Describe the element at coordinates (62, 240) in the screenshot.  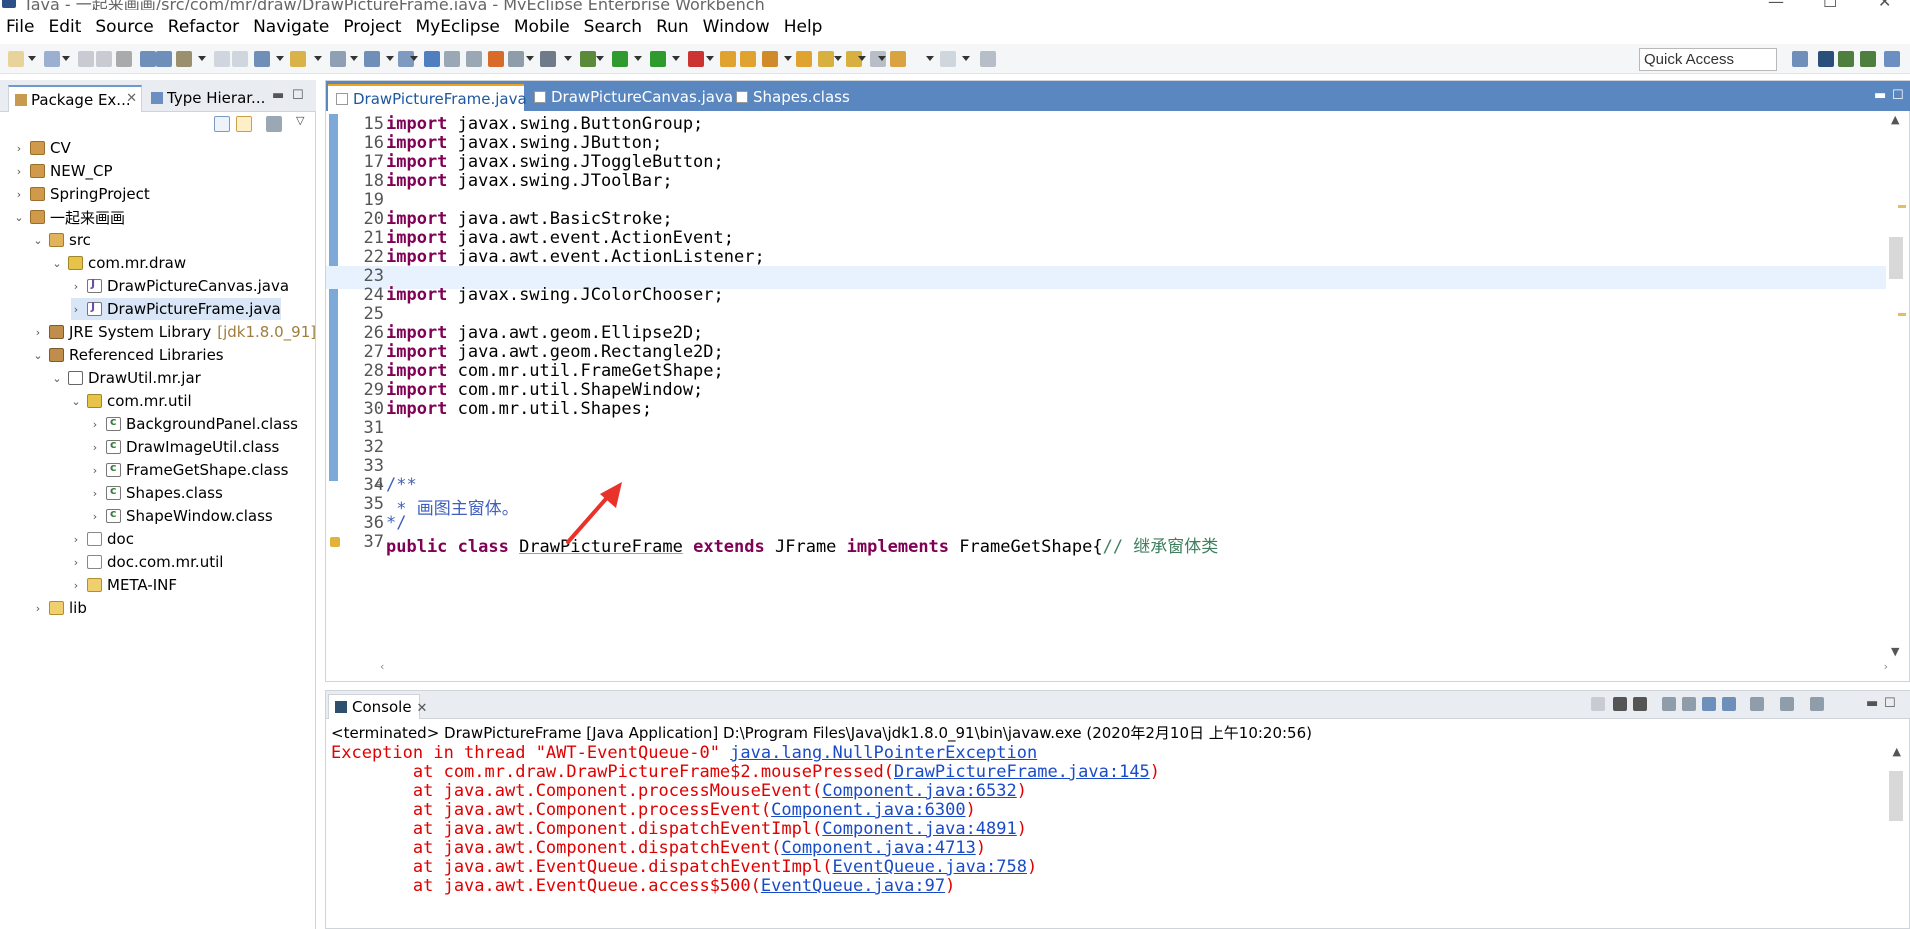
I see `tree-item: ⌄ src` at that location.